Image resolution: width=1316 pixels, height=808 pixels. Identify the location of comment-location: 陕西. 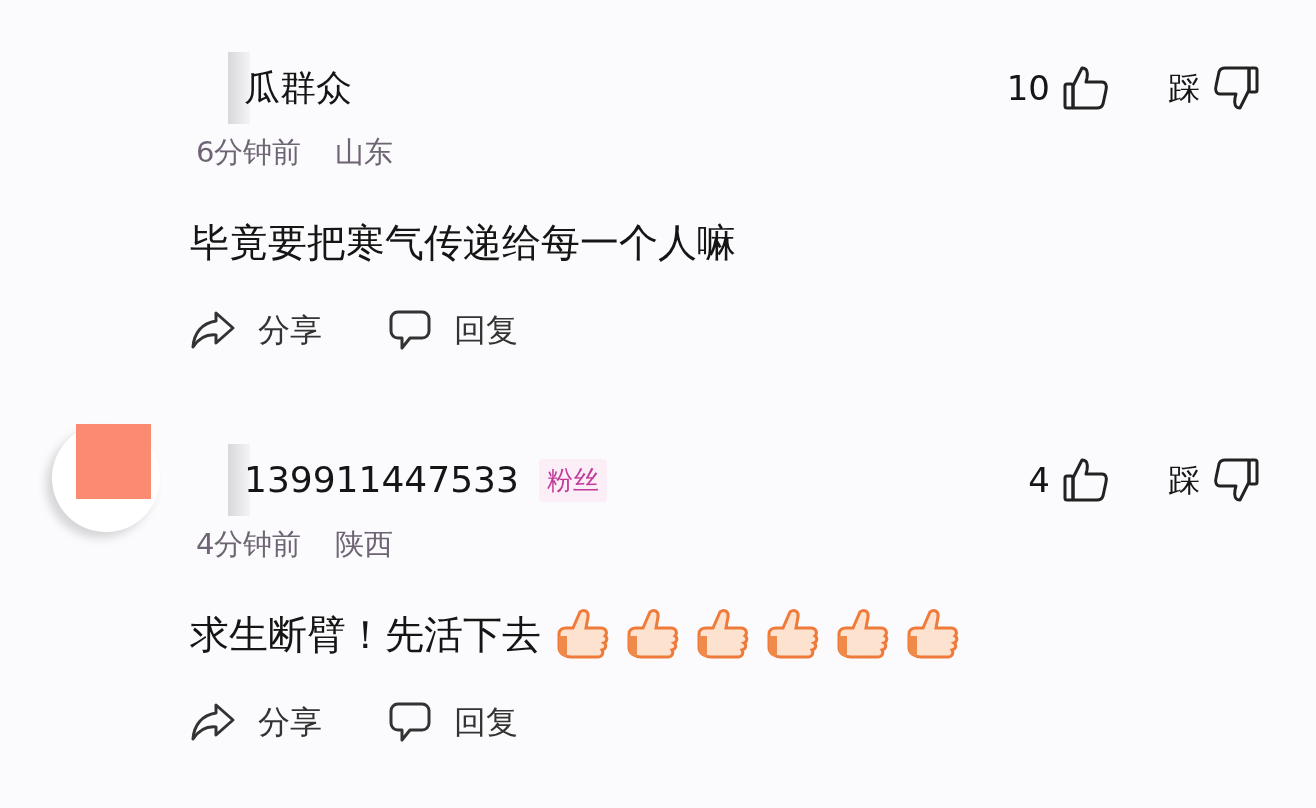
(364, 545).